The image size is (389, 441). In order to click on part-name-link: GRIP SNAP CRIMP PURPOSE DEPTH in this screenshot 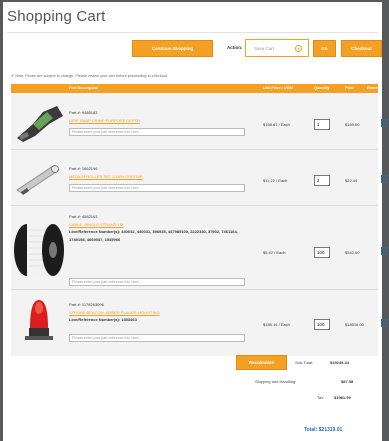, I will do `click(104, 120)`.